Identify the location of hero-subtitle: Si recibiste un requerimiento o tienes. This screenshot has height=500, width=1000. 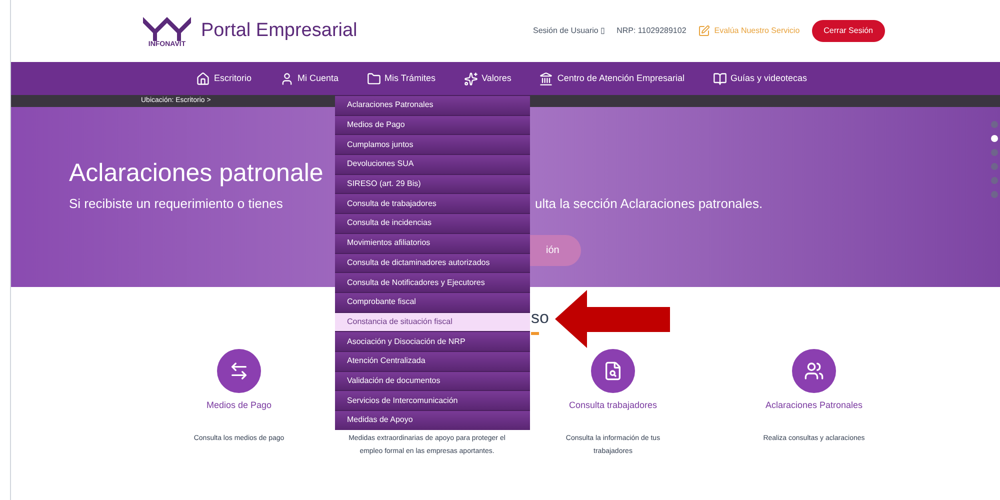
(176, 204).